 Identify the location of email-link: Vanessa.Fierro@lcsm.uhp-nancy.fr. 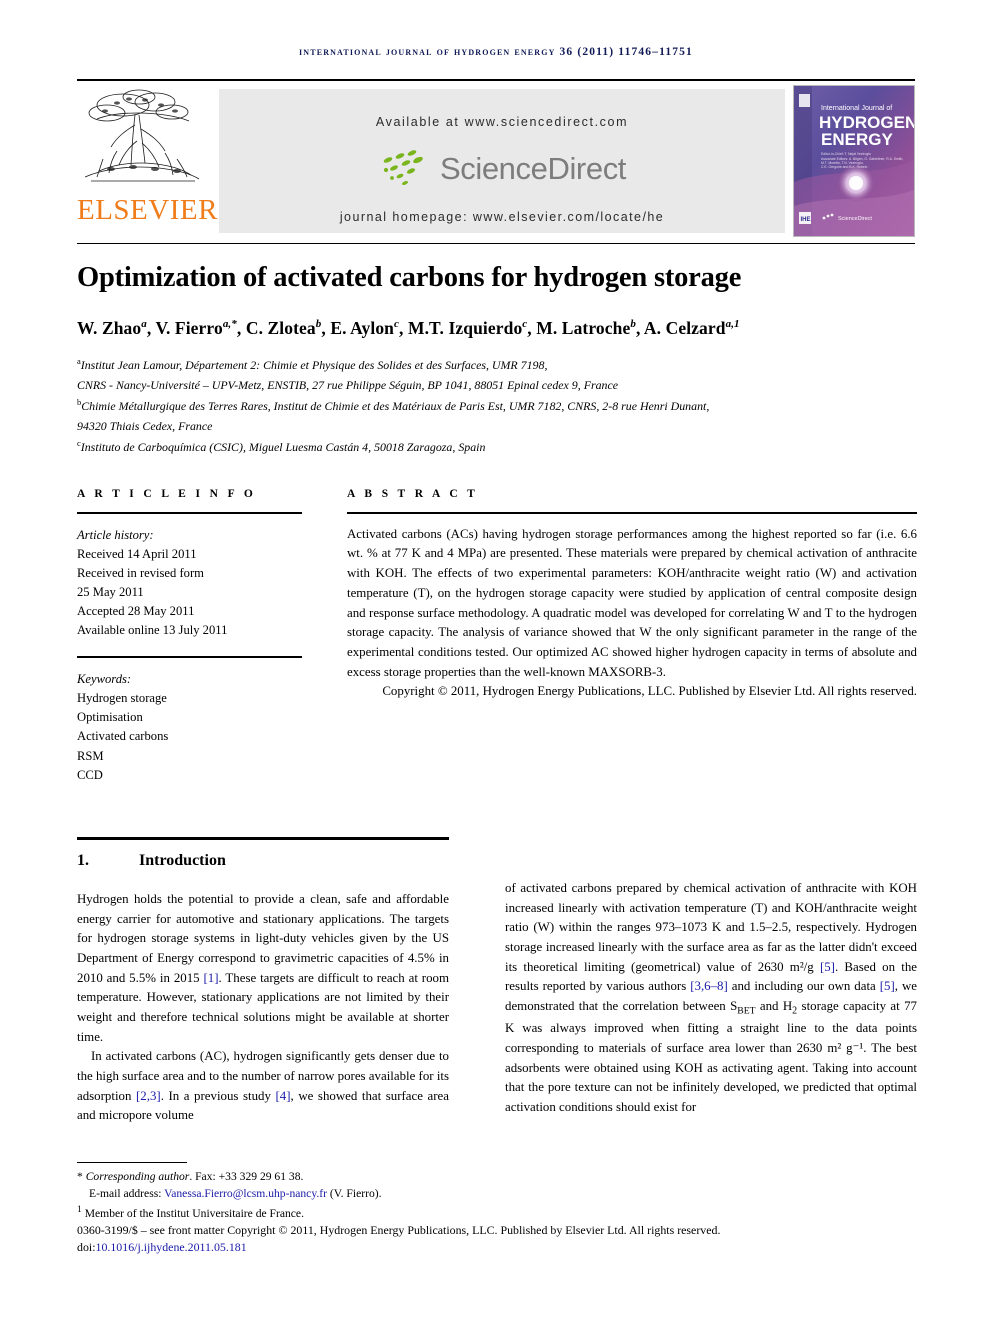
(245, 1193).